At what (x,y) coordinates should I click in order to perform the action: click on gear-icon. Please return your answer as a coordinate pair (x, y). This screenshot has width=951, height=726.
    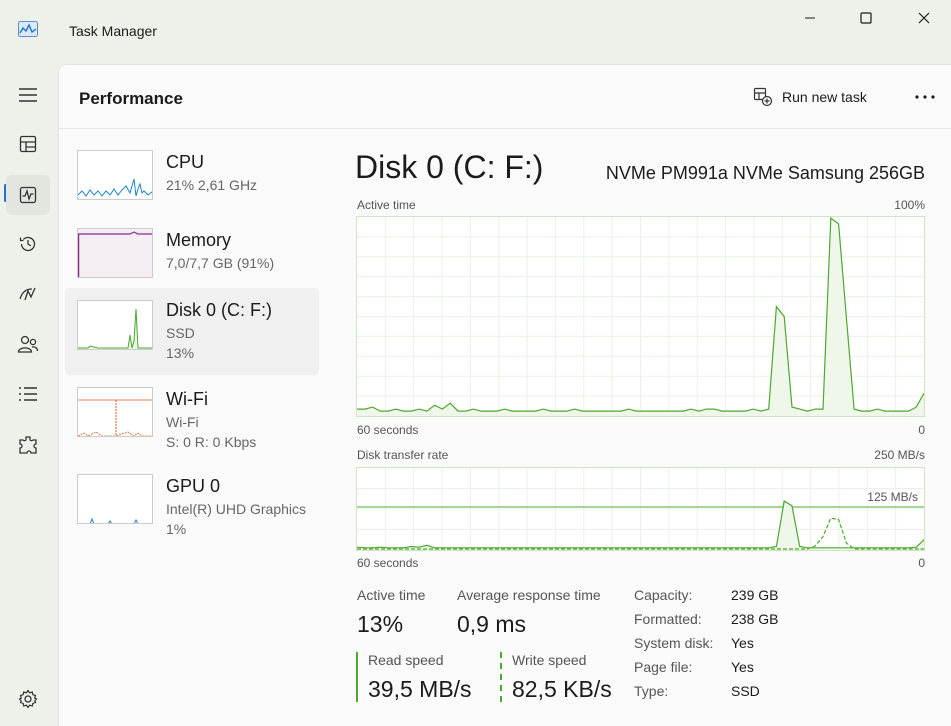
    Looking at the image, I should click on (28, 699).